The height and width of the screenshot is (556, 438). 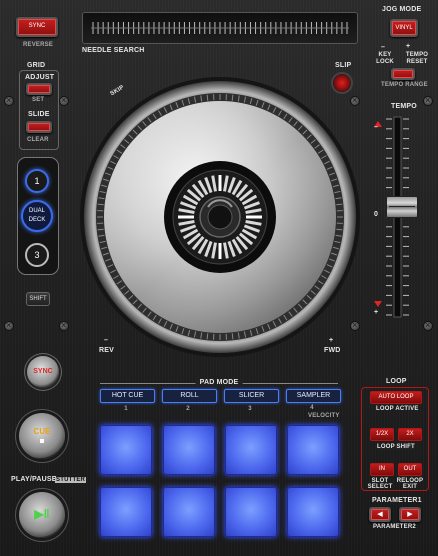 I want to click on grid-adjust-button, so click(x=39, y=89).